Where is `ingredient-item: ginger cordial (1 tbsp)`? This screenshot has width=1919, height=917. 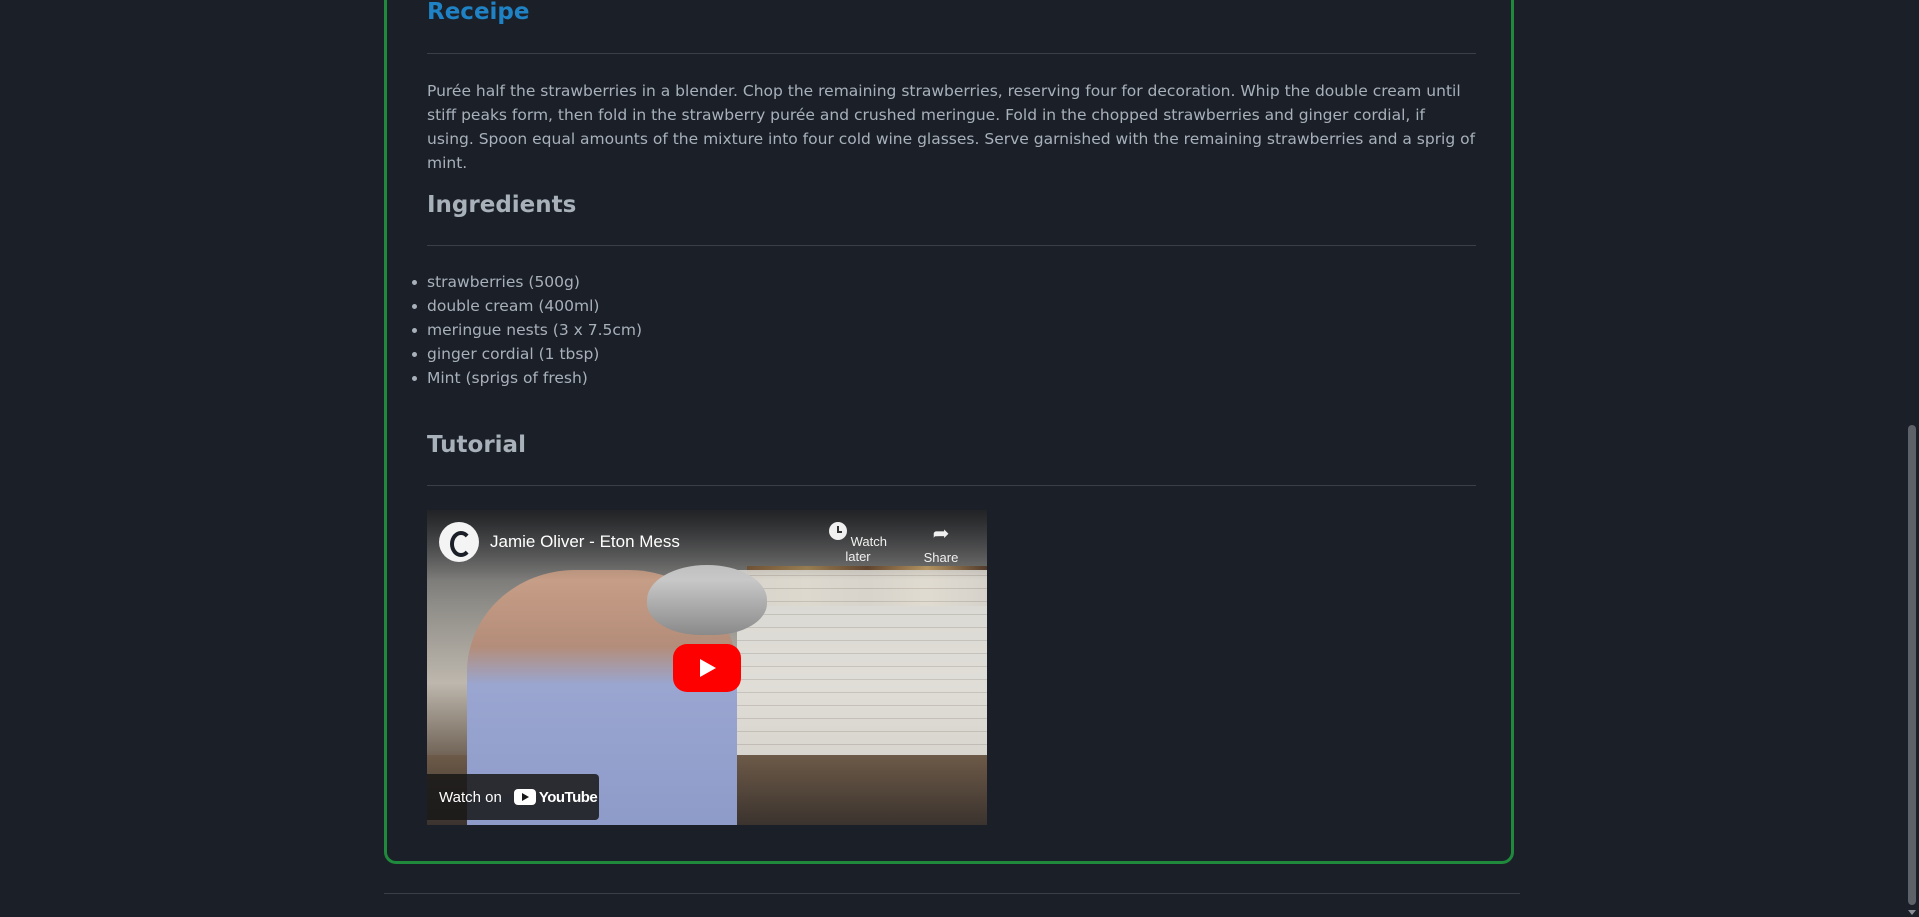 ingredient-item: ginger cordial (1 tbsp) is located at coordinates (526, 354).